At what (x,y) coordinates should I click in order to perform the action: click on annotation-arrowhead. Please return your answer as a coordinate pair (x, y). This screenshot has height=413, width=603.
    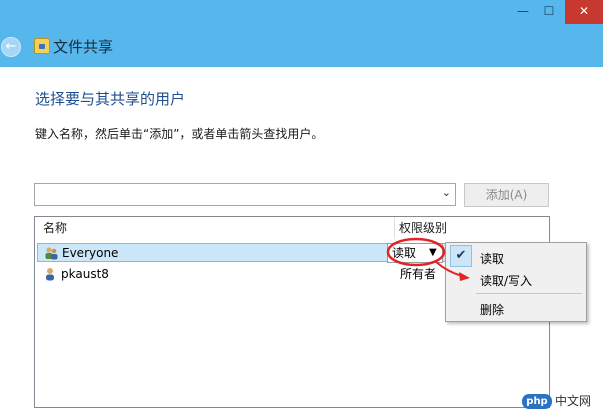
    Looking at the image, I should click on (464, 276).